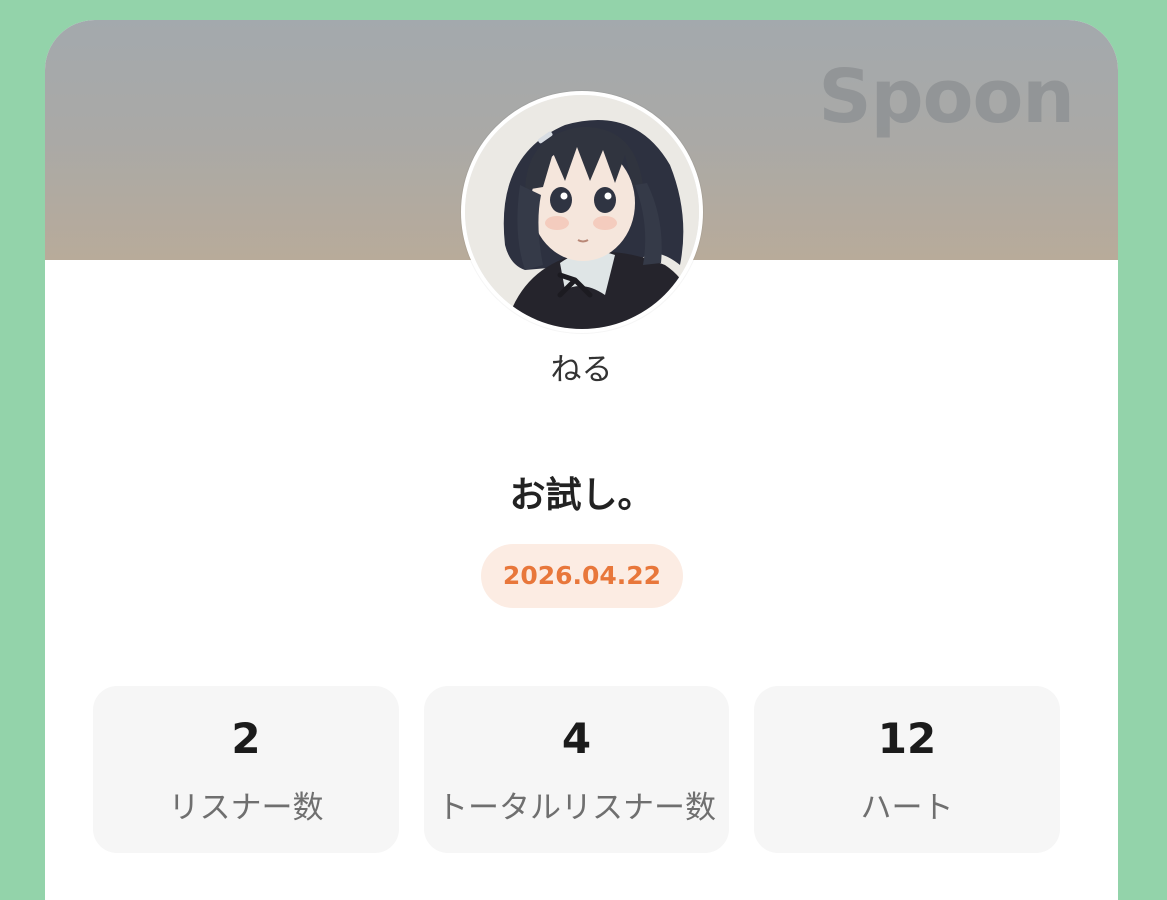  Describe the element at coordinates (946, 97) in the screenshot. I see `spoon-logo: Spoon` at that location.